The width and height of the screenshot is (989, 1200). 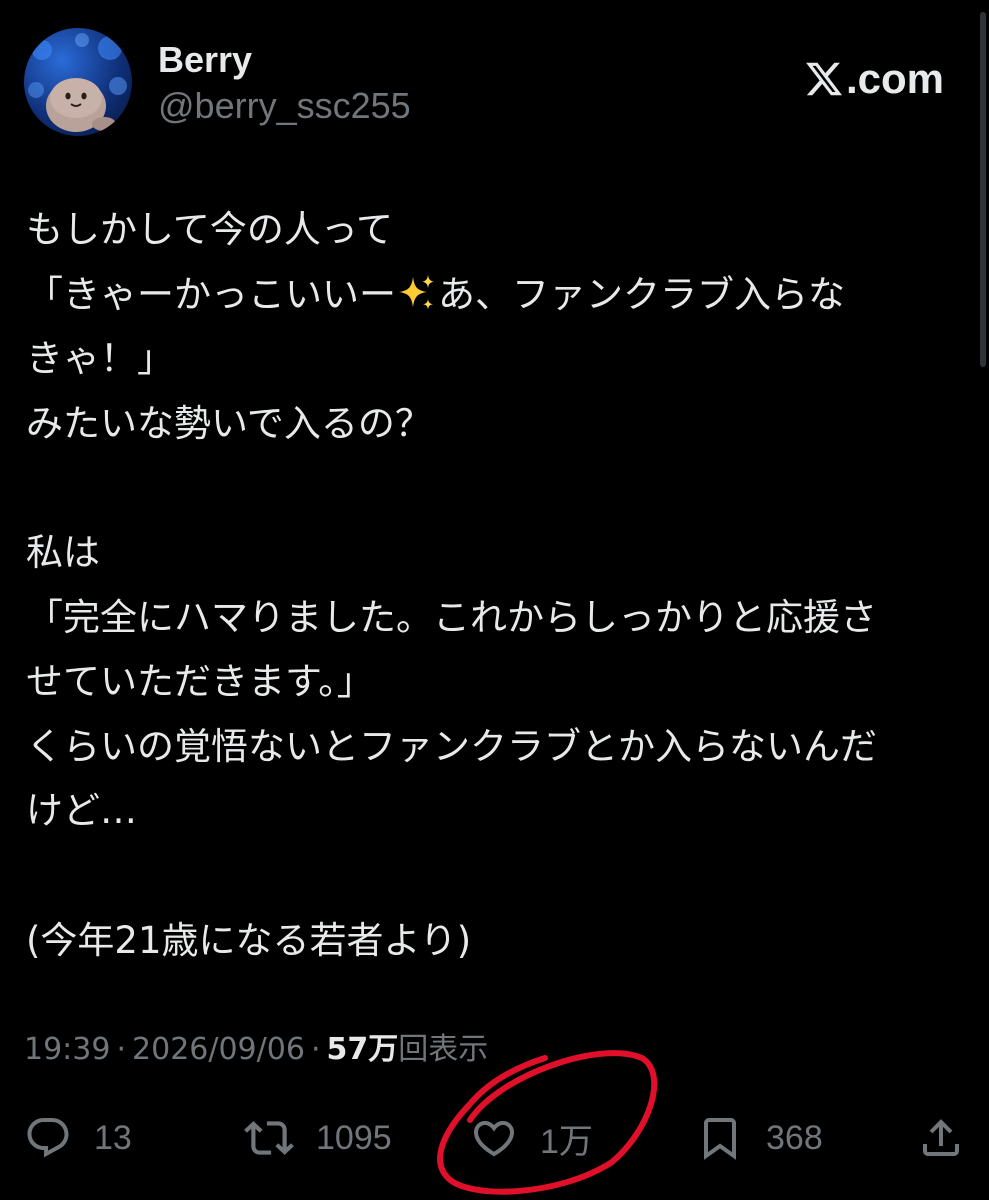 I want to click on sparkles-icon, so click(x=416, y=291).